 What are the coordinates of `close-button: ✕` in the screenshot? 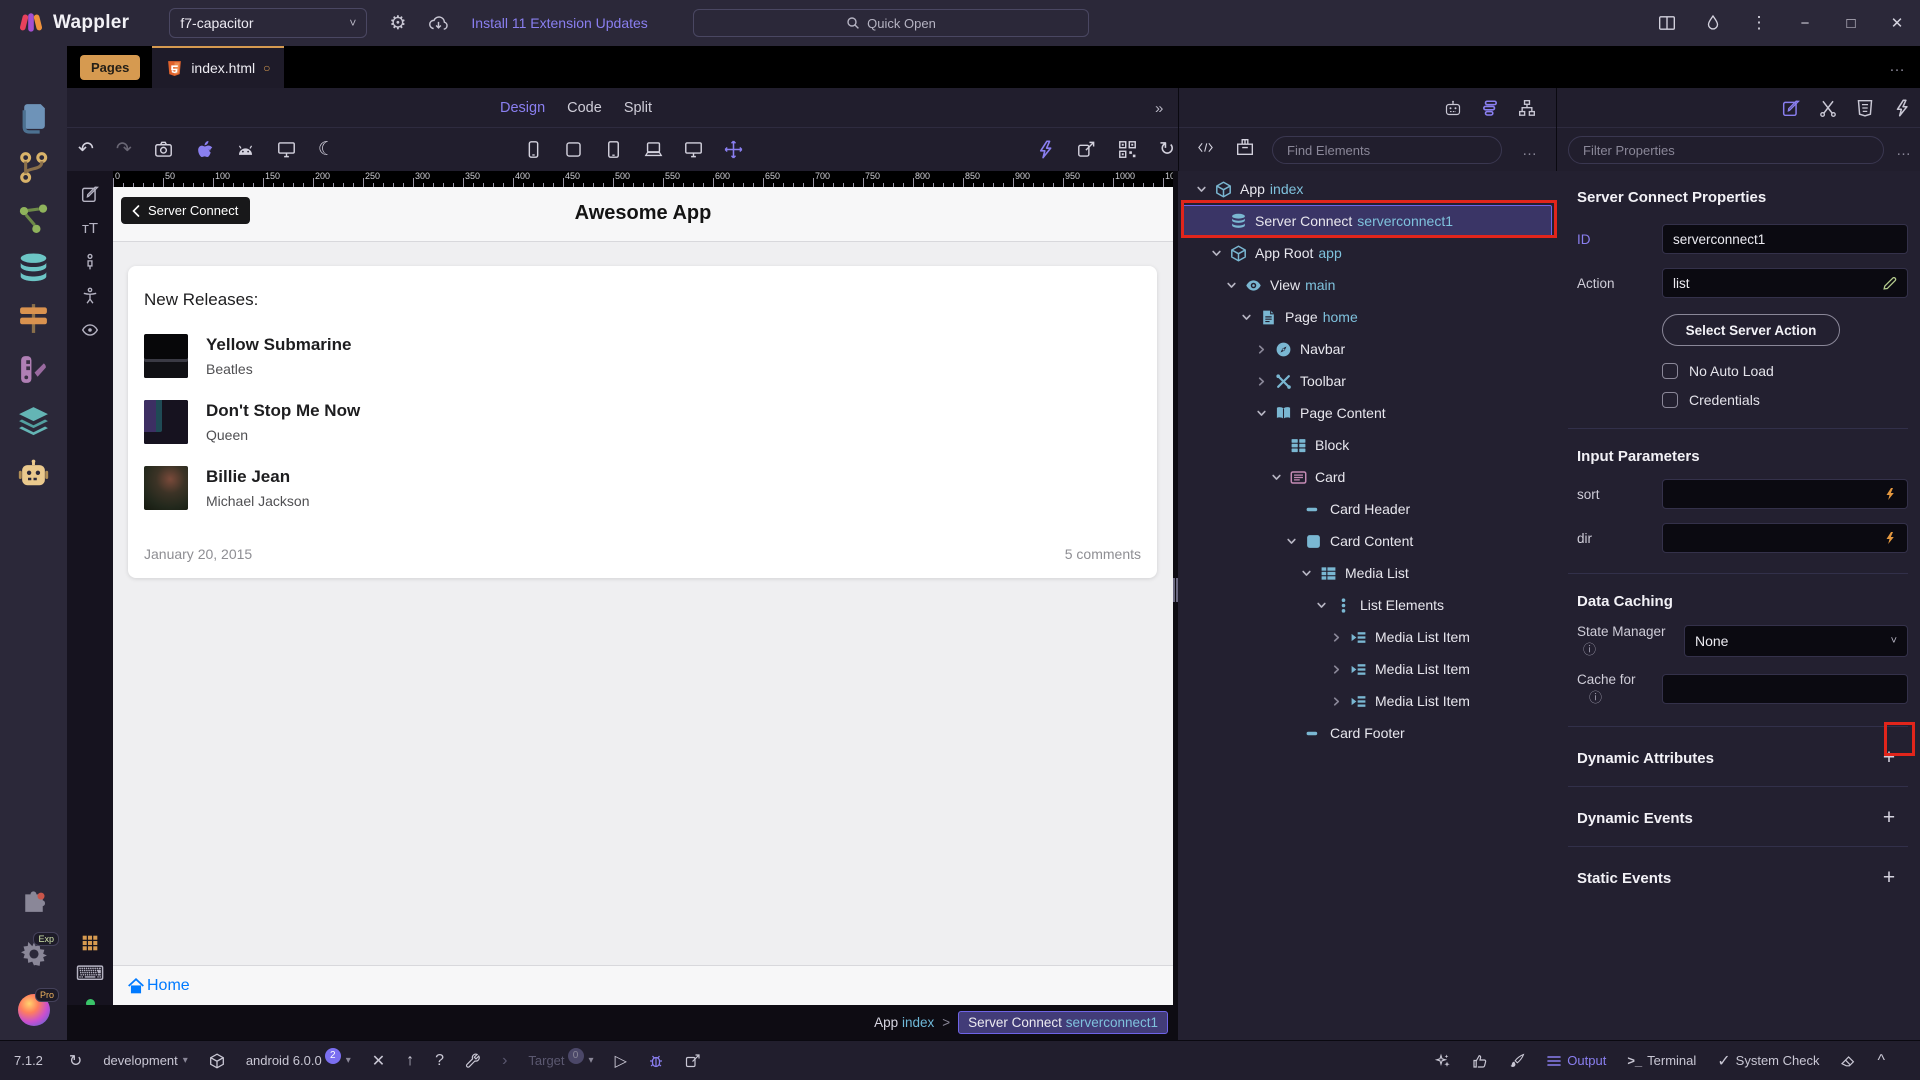 It's located at (1897, 23).